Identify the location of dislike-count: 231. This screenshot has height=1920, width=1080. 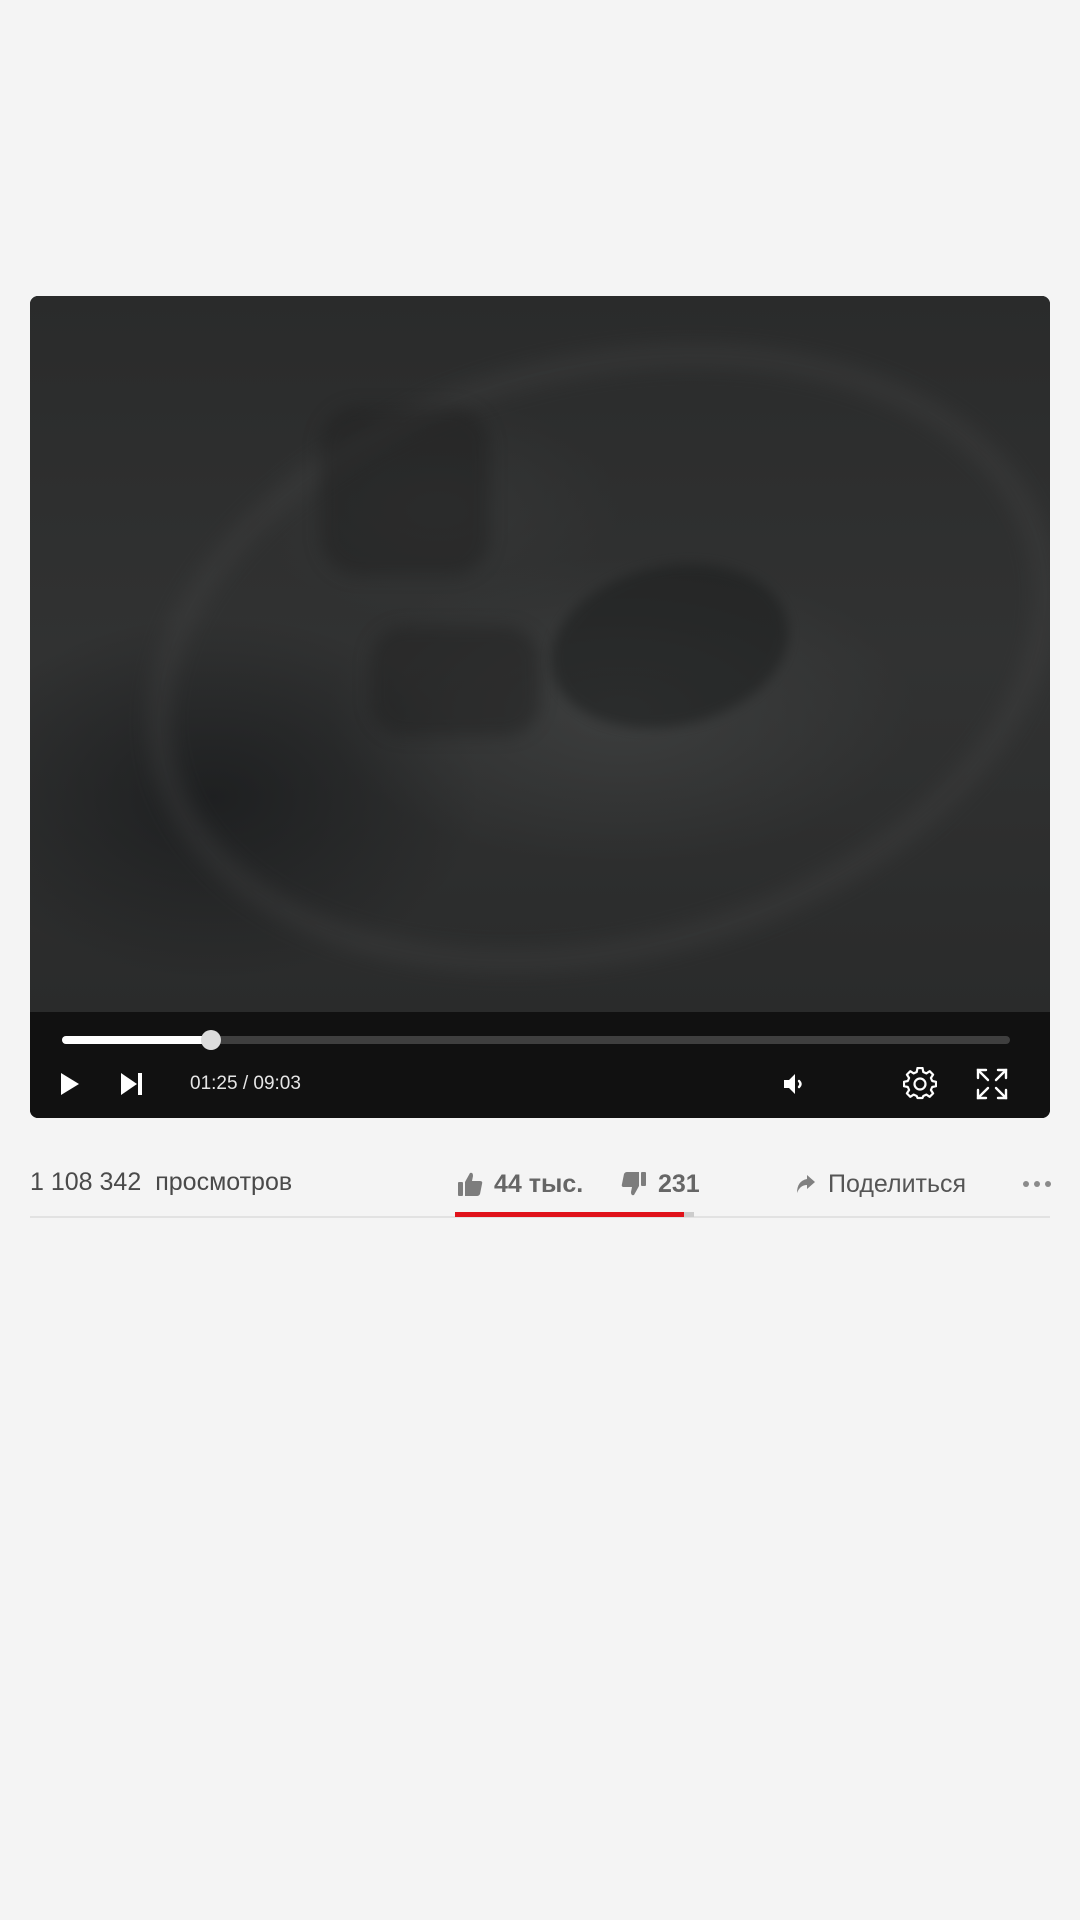
(679, 1183).